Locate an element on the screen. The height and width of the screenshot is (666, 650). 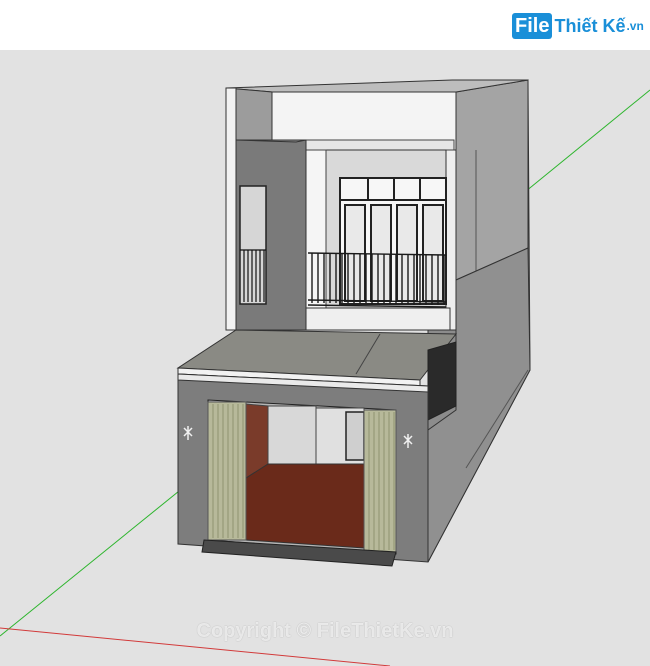
garage-floor is located at coordinates (305, 506).